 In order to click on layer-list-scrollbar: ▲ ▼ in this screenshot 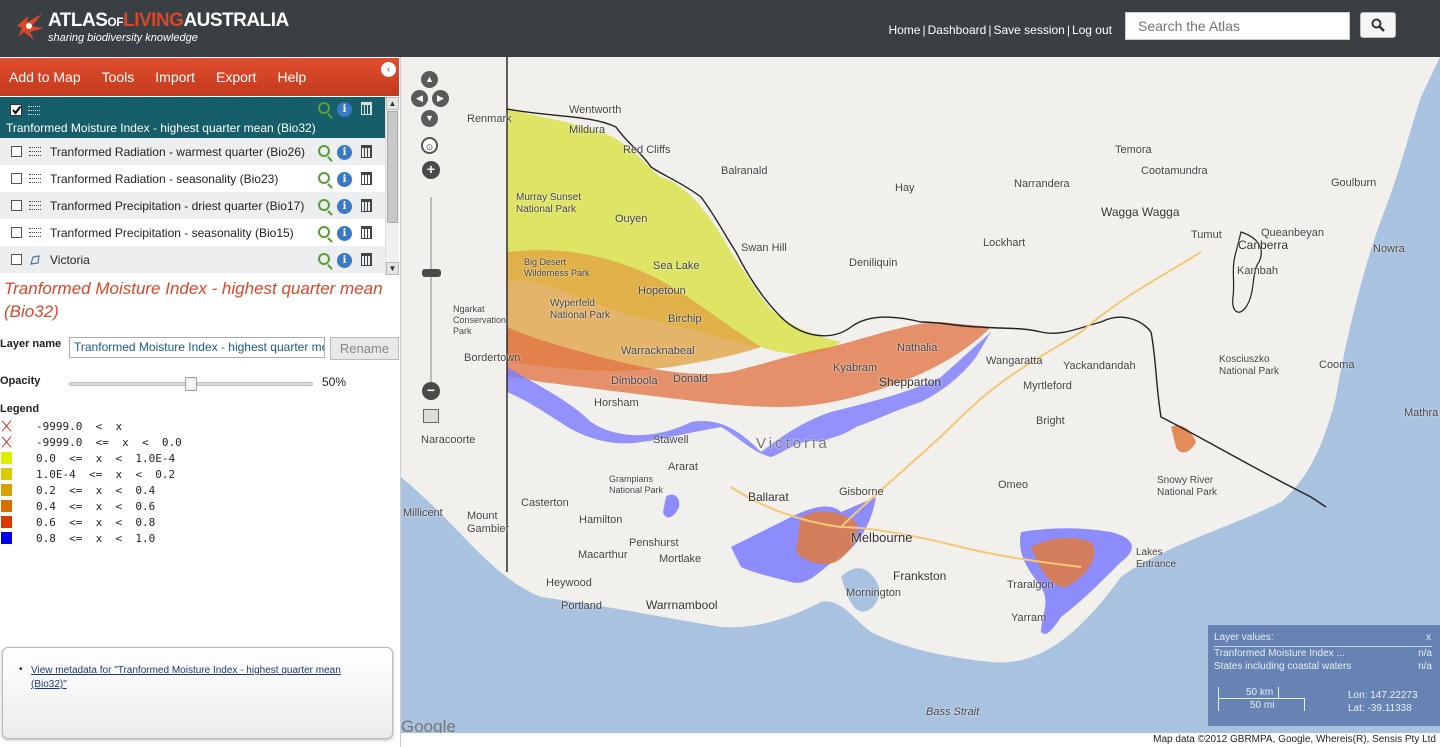, I will do `click(392, 186)`.